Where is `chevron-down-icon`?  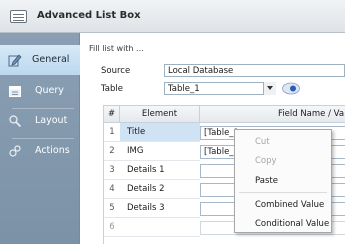
chevron-down-icon is located at coordinates (269, 88).